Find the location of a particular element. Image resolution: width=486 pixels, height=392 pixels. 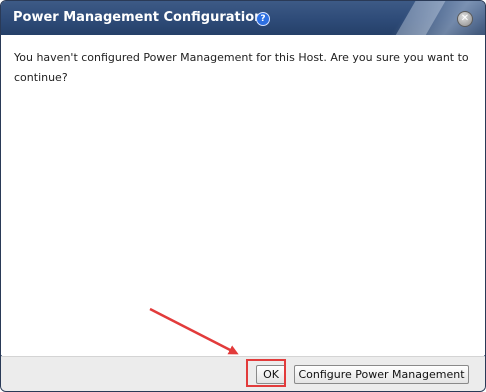

configure-power-management-button: Configure Power Management is located at coordinates (381, 374).